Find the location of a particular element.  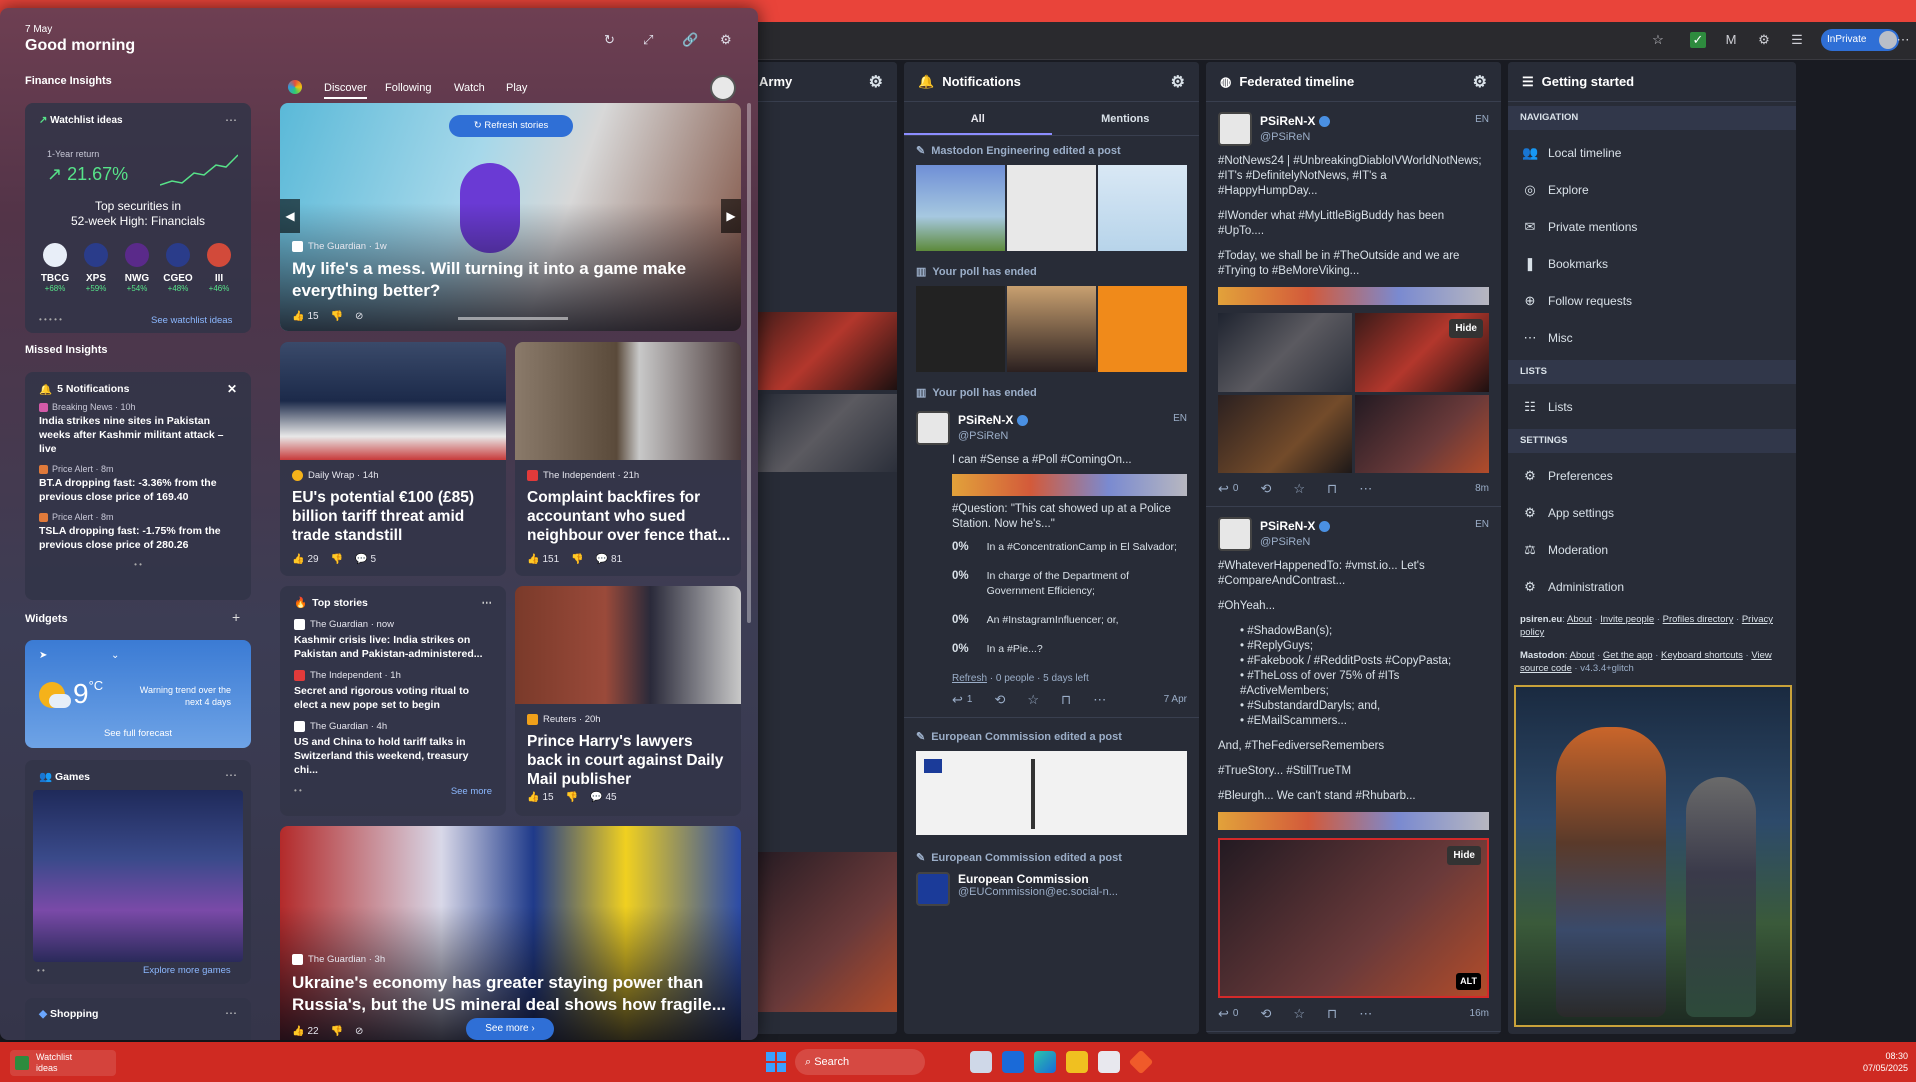

see-watchlist-link: See watchlist ideas is located at coordinates (191, 320).